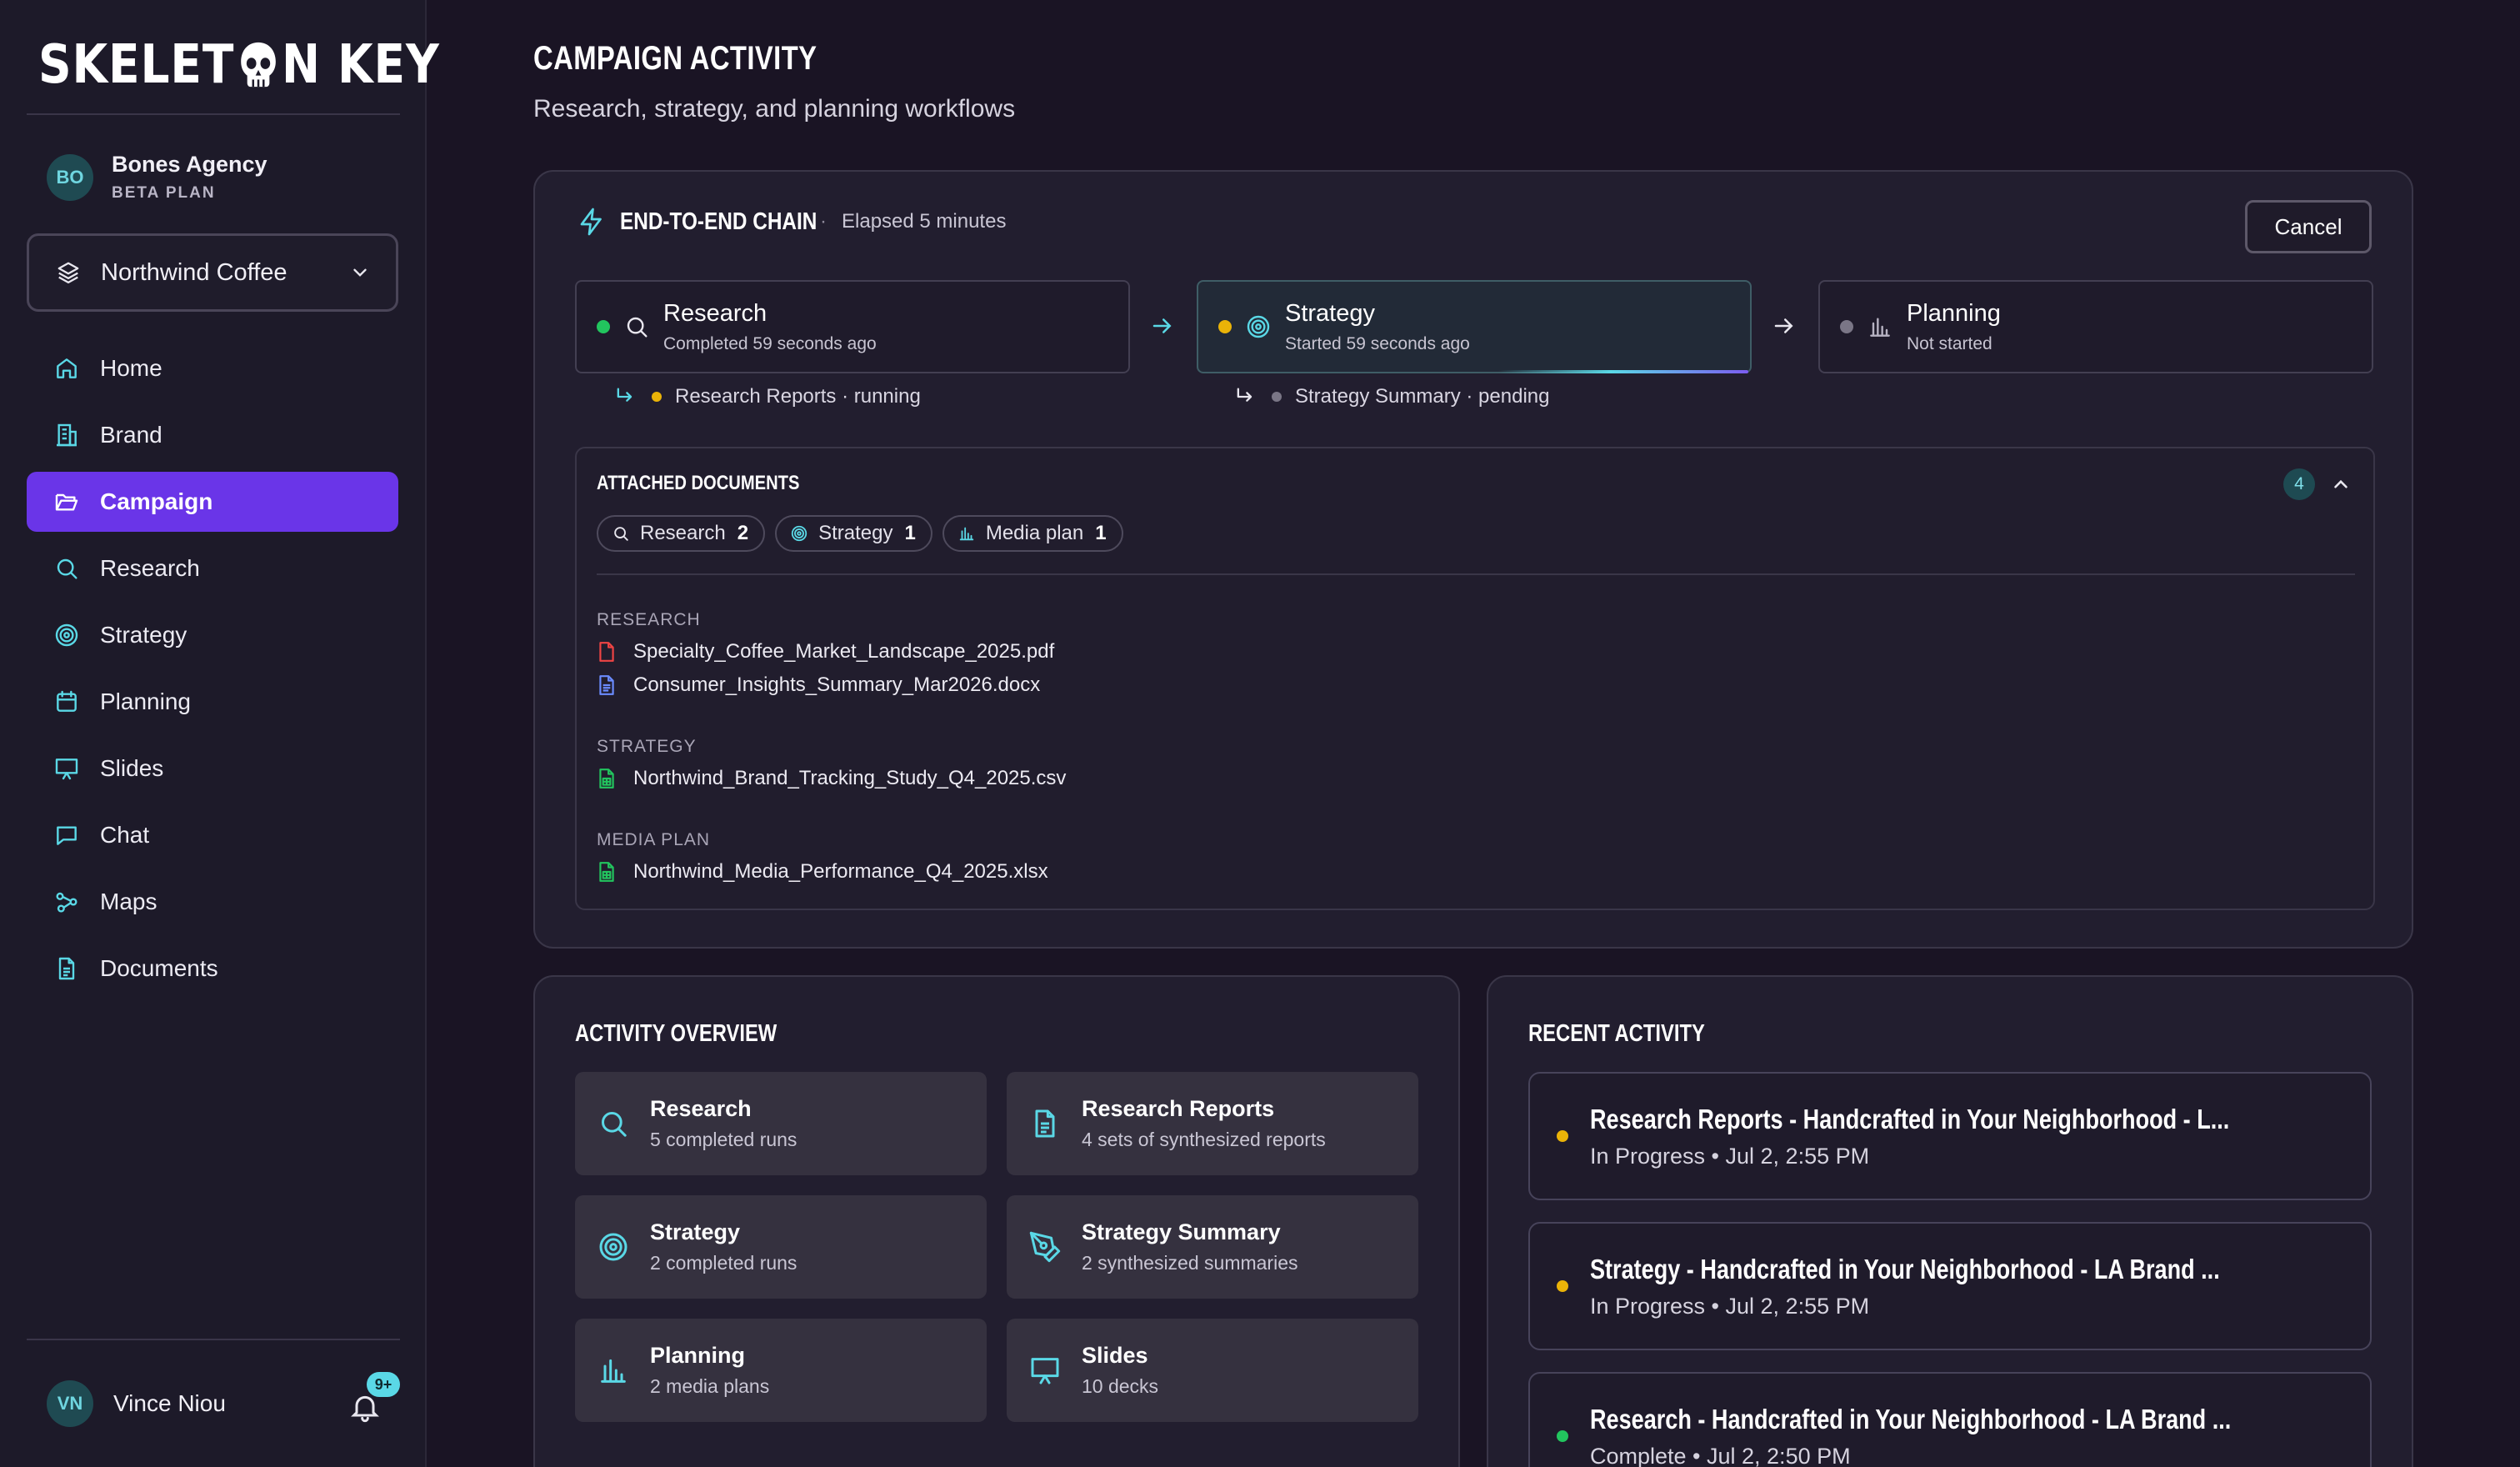  What do you see at coordinates (606, 779) in the screenshot?
I see `spreadsheet-file-icon` at bounding box center [606, 779].